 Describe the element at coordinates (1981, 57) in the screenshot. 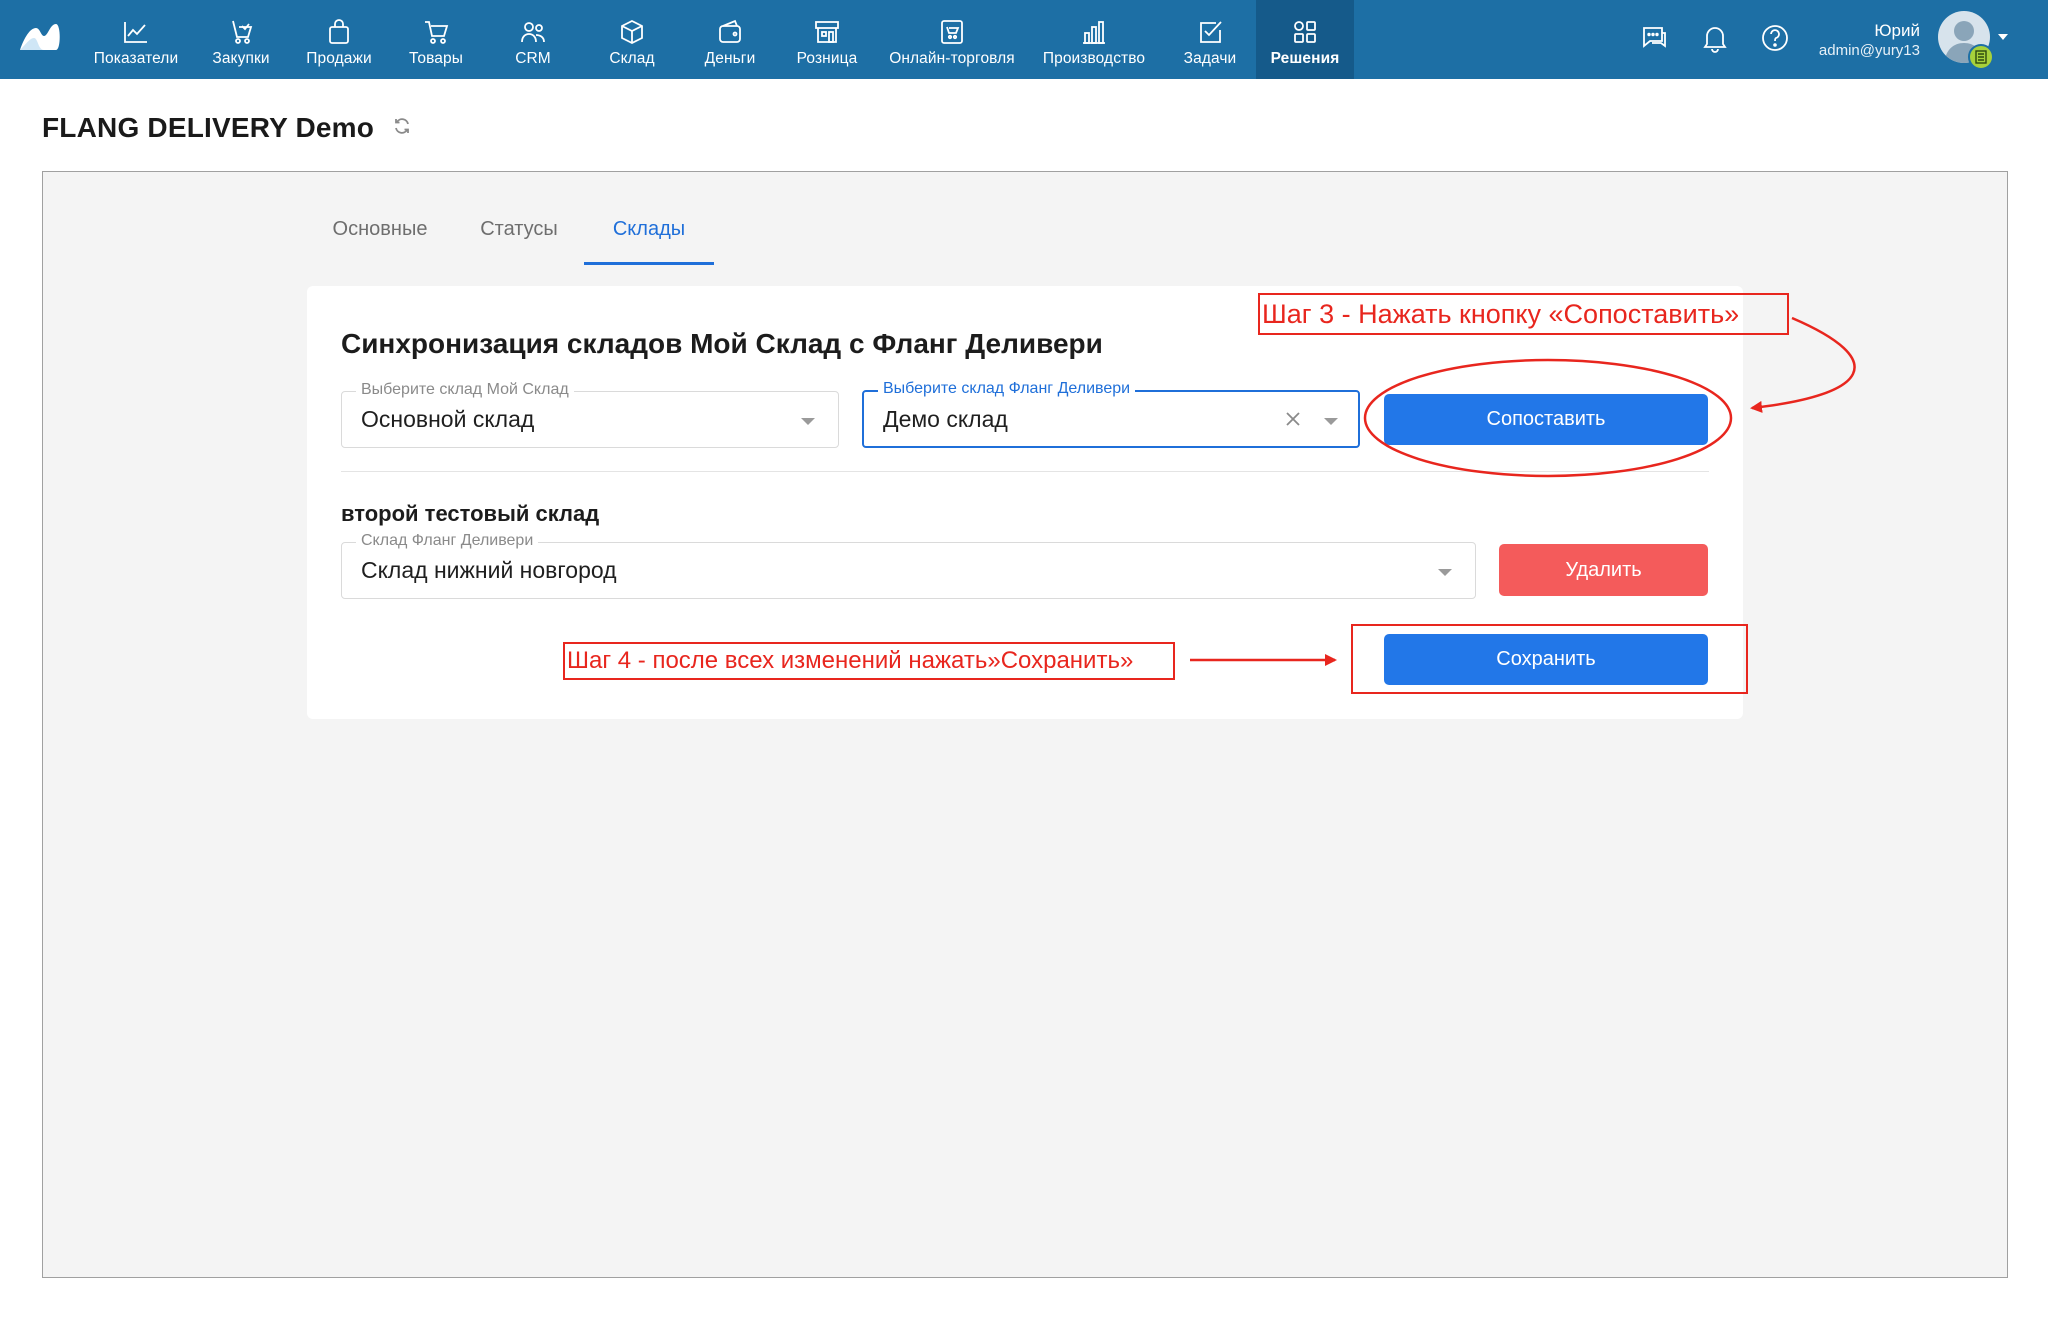

I see `notes-badge-icon` at that location.